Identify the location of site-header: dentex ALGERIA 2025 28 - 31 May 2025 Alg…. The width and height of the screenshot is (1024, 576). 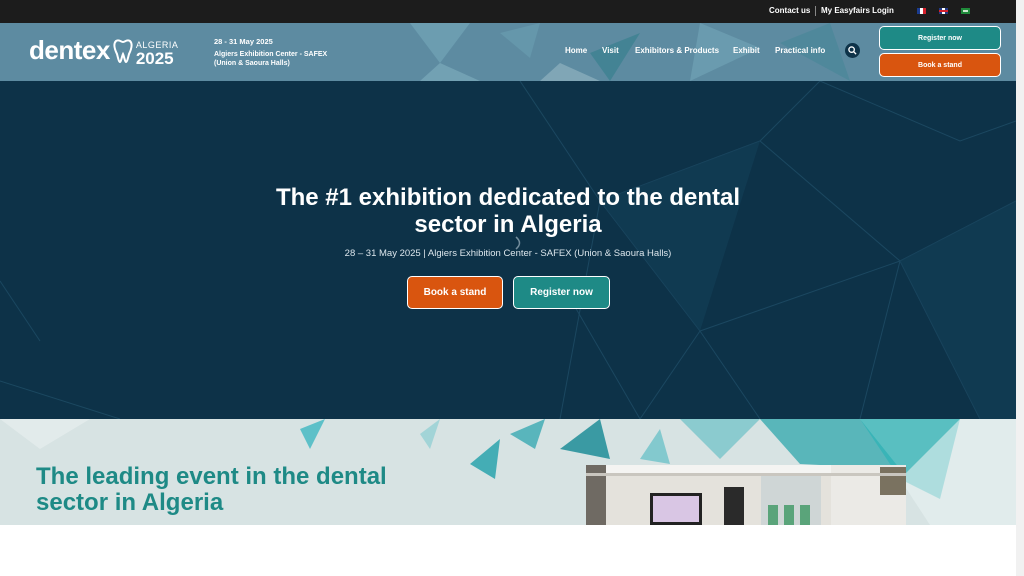
(508, 52).